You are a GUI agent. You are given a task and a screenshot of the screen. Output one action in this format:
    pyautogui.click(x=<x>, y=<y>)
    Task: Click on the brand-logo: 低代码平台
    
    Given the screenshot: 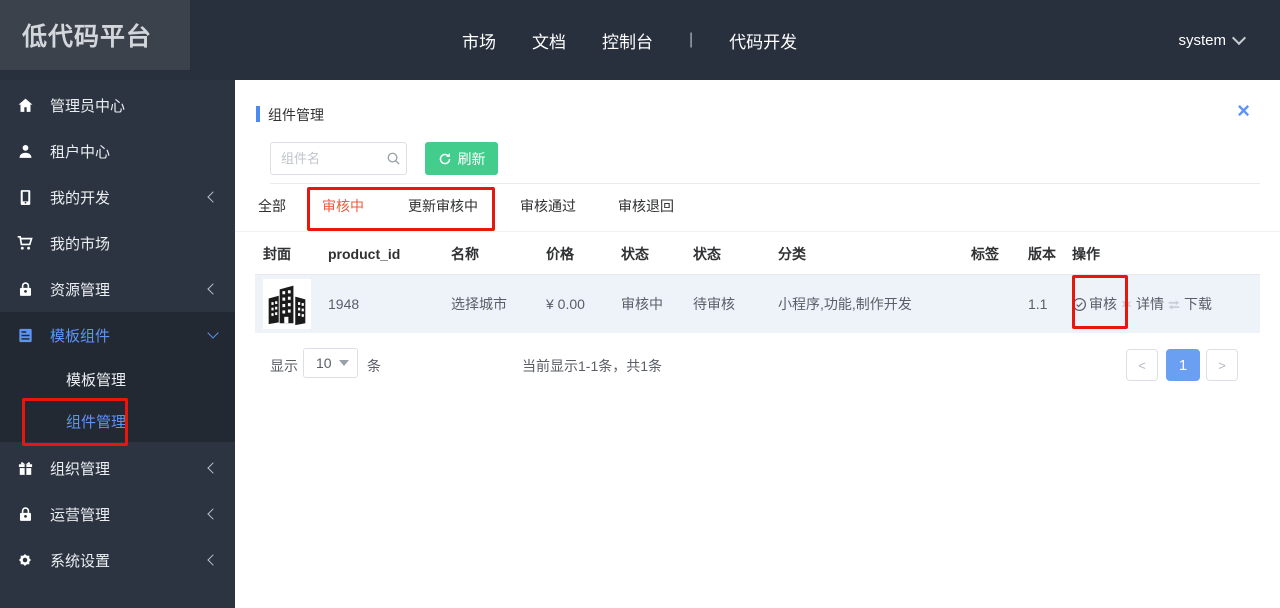 What is the action you would take?
    pyautogui.click(x=95, y=35)
    